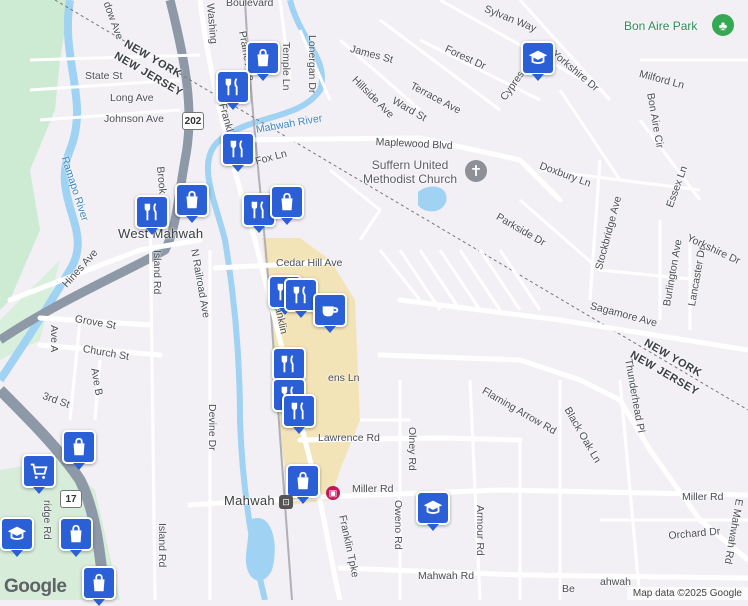  Describe the element at coordinates (249, 500) in the screenshot. I see `place-mahwah: Mahwah` at that location.